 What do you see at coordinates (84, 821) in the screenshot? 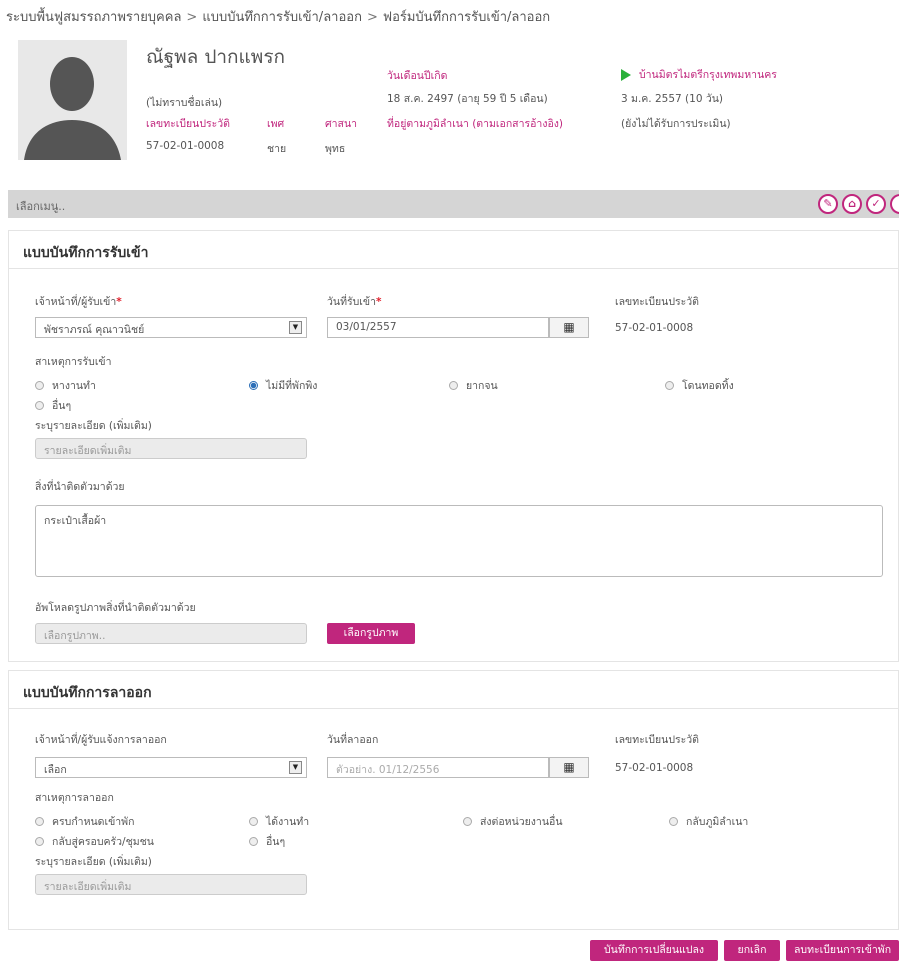
I see `radio-leave-term-end: ครบกำหนดเข้าพัก` at bounding box center [84, 821].